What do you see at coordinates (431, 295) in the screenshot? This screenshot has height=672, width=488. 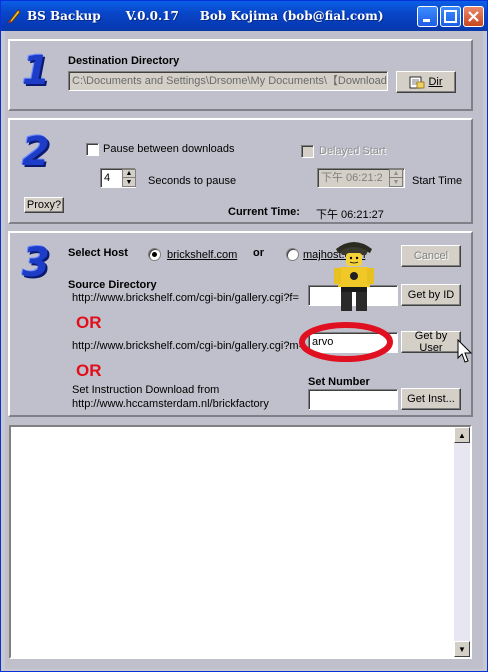 I see `get-by-id-button: Get by ID` at bounding box center [431, 295].